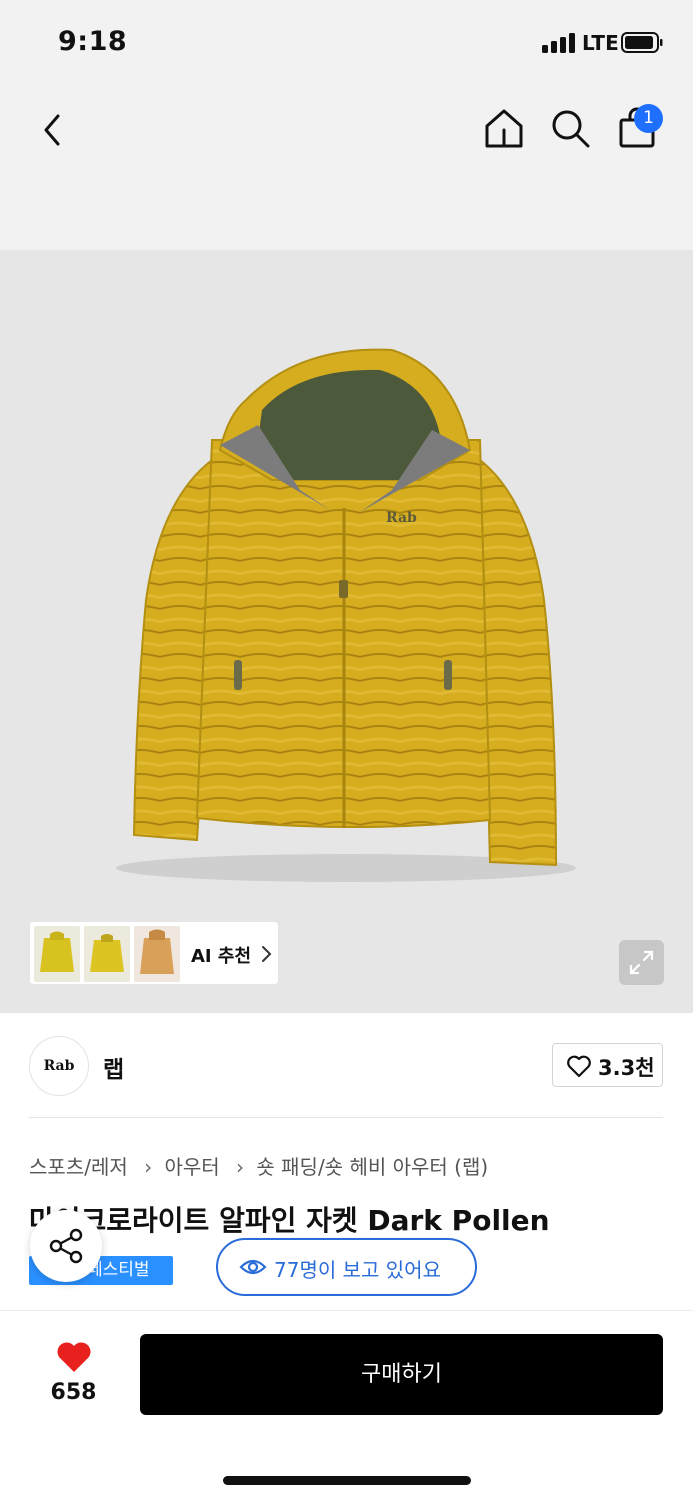 The width and height of the screenshot is (693, 1500). What do you see at coordinates (113, 1067) in the screenshot?
I see `brand-name: 랩` at bounding box center [113, 1067].